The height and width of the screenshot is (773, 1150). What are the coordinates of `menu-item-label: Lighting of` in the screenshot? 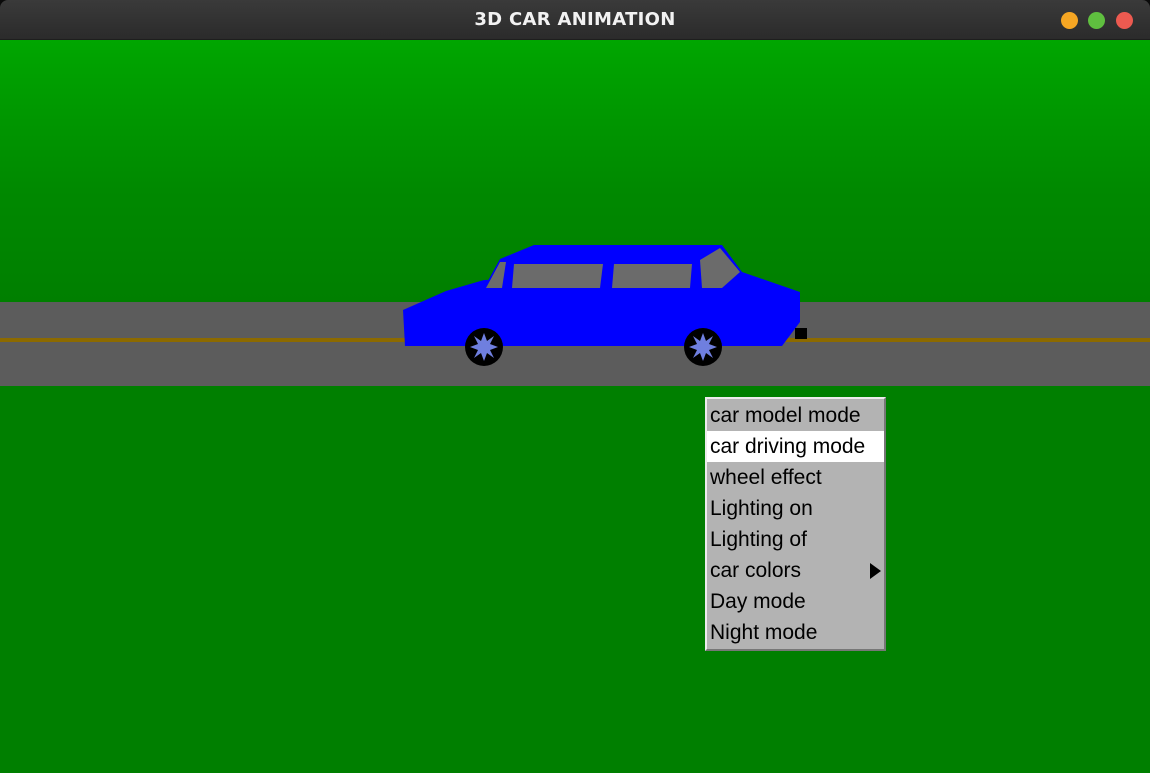 It's located at (758, 539).